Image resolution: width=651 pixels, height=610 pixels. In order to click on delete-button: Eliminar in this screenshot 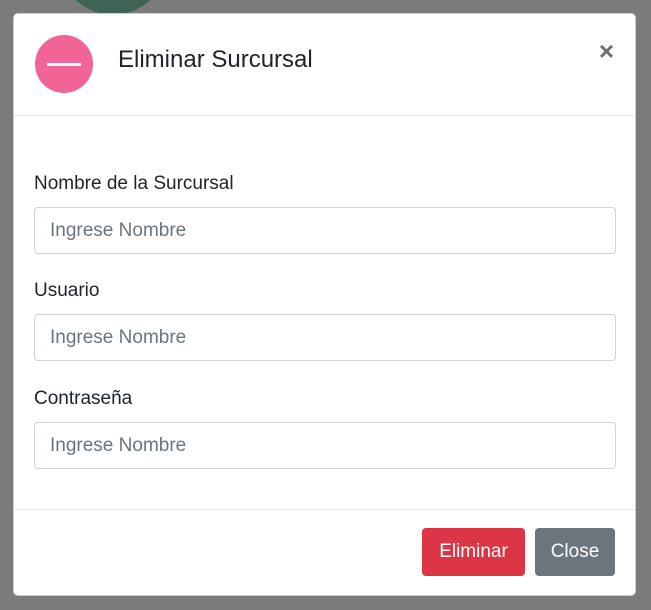, I will do `click(473, 552)`.